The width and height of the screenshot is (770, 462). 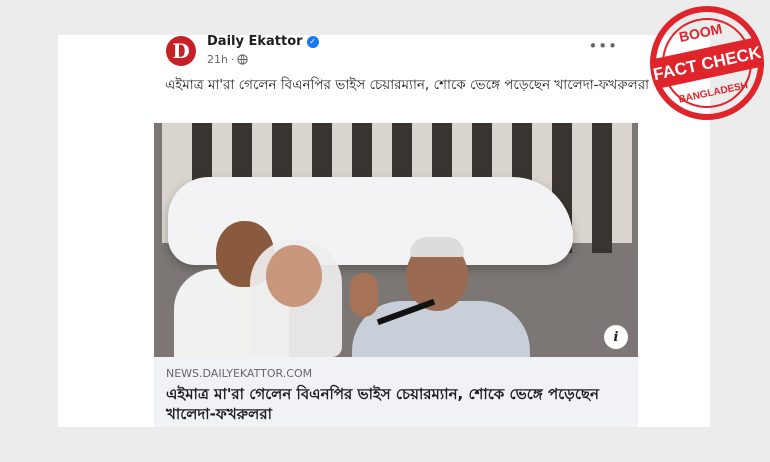 What do you see at coordinates (701, 32) in the screenshot?
I see `stamp-top-text: BOOM` at bounding box center [701, 32].